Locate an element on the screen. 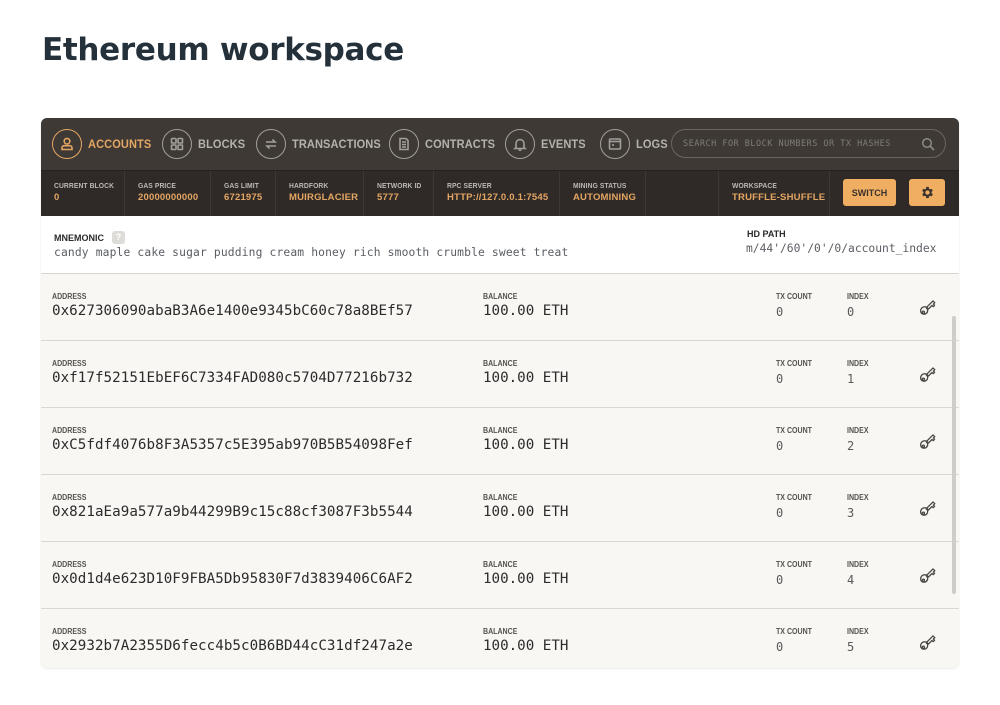 This screenshot has height=705, width=1000. mnemonic-label: MNEMONIC is located at coordinates (79, 237).